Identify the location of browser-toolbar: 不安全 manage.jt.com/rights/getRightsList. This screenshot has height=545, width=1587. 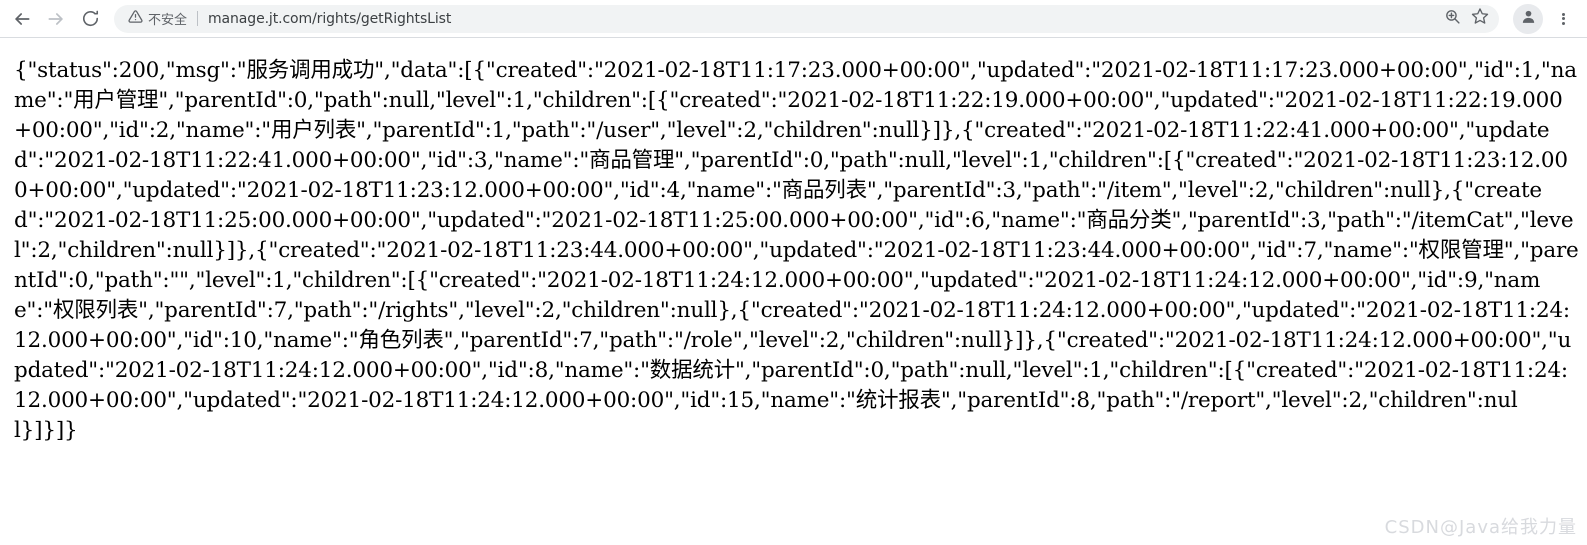
(793, 19).